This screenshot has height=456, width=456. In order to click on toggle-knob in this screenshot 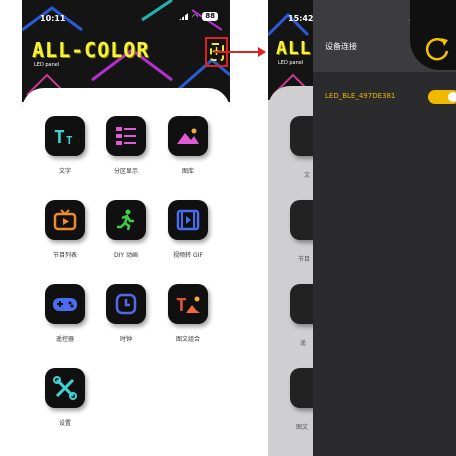, I will do `click(452, 97)`.